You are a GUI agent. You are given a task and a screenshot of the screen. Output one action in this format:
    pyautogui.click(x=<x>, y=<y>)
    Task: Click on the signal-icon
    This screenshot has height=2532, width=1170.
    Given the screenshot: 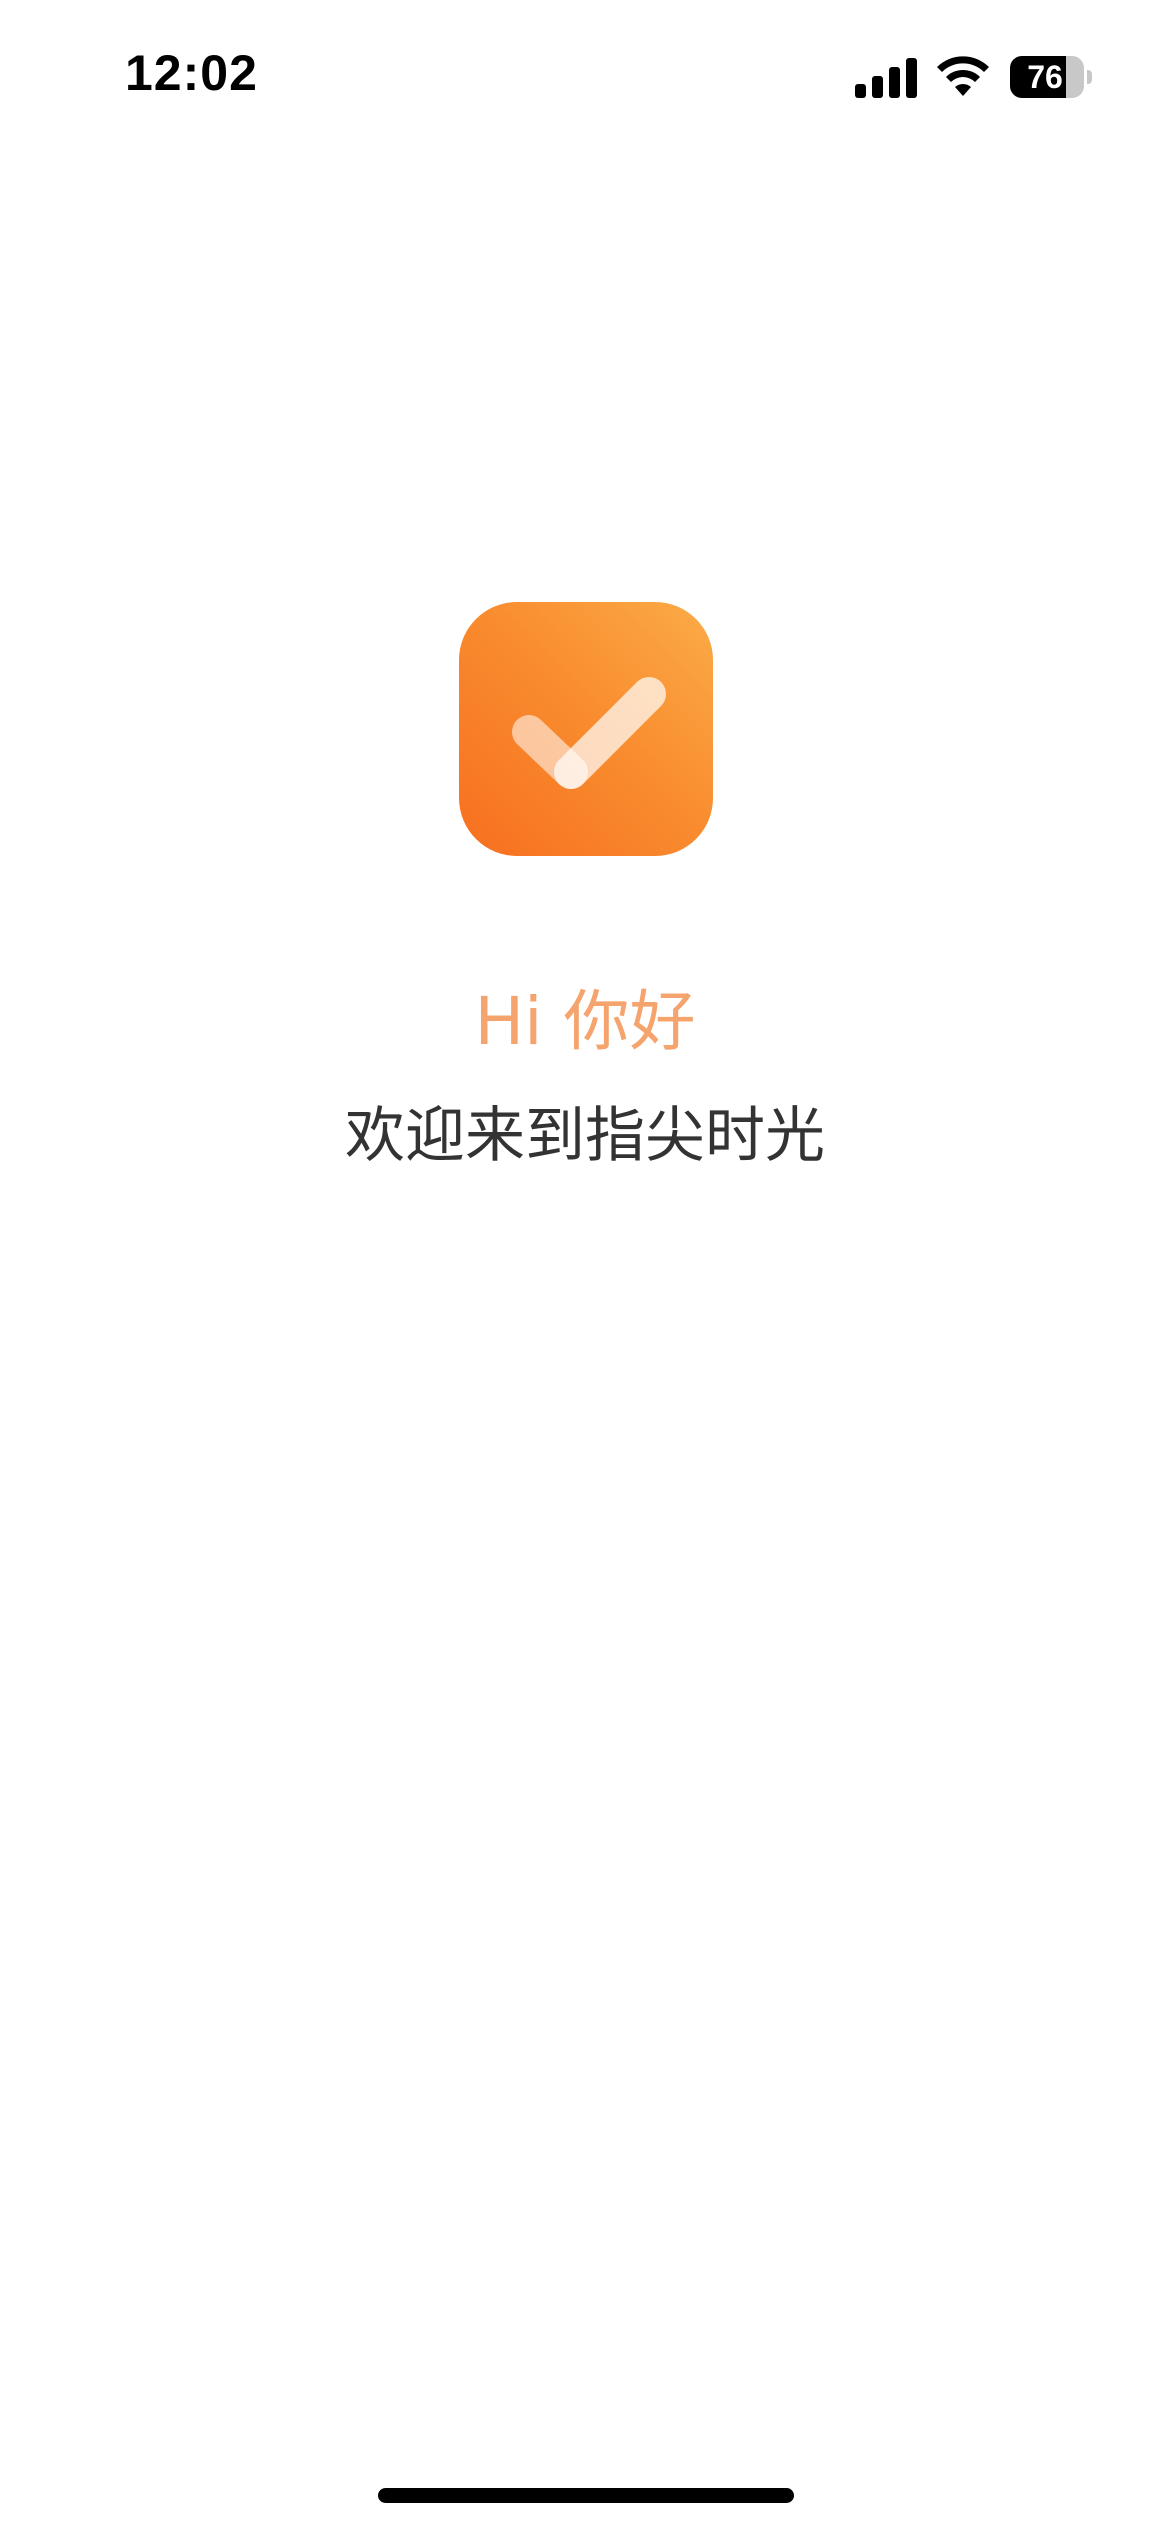 What is the action you would take?
    pyautogui.click(x=886, y=78)
    